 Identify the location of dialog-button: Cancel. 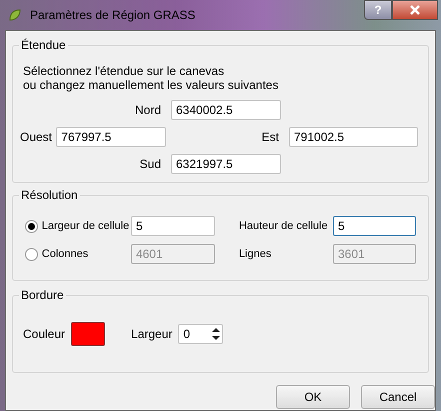
(398, 397).